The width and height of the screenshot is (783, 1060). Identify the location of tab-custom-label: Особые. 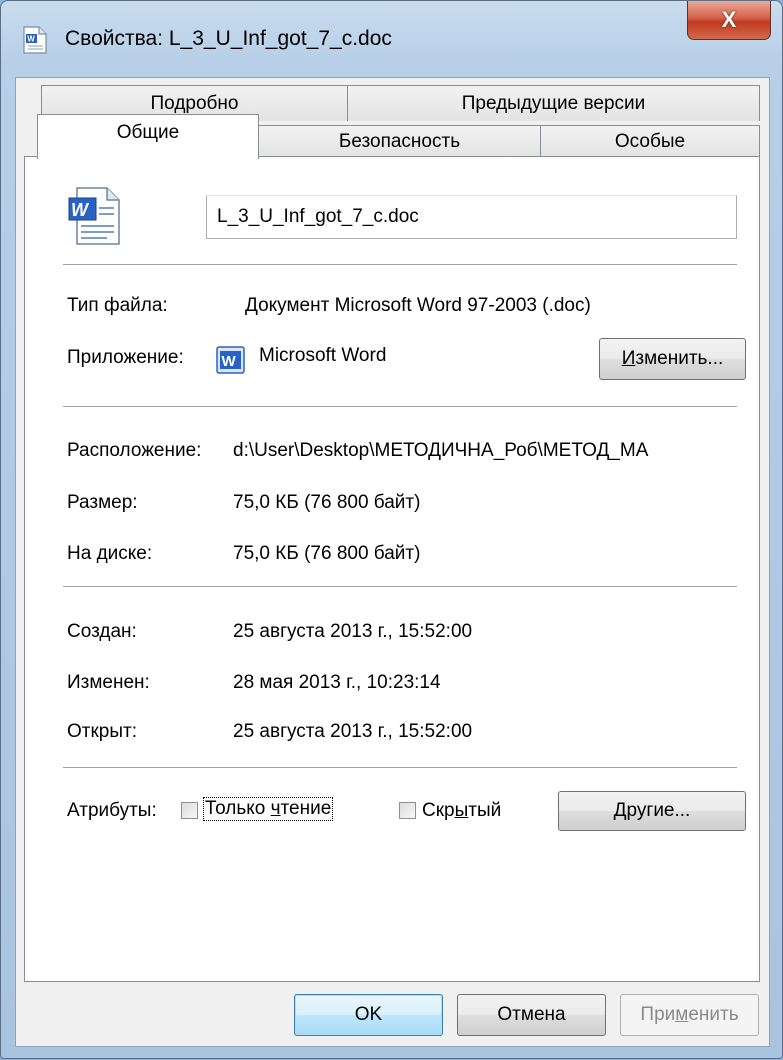
(650, 141).